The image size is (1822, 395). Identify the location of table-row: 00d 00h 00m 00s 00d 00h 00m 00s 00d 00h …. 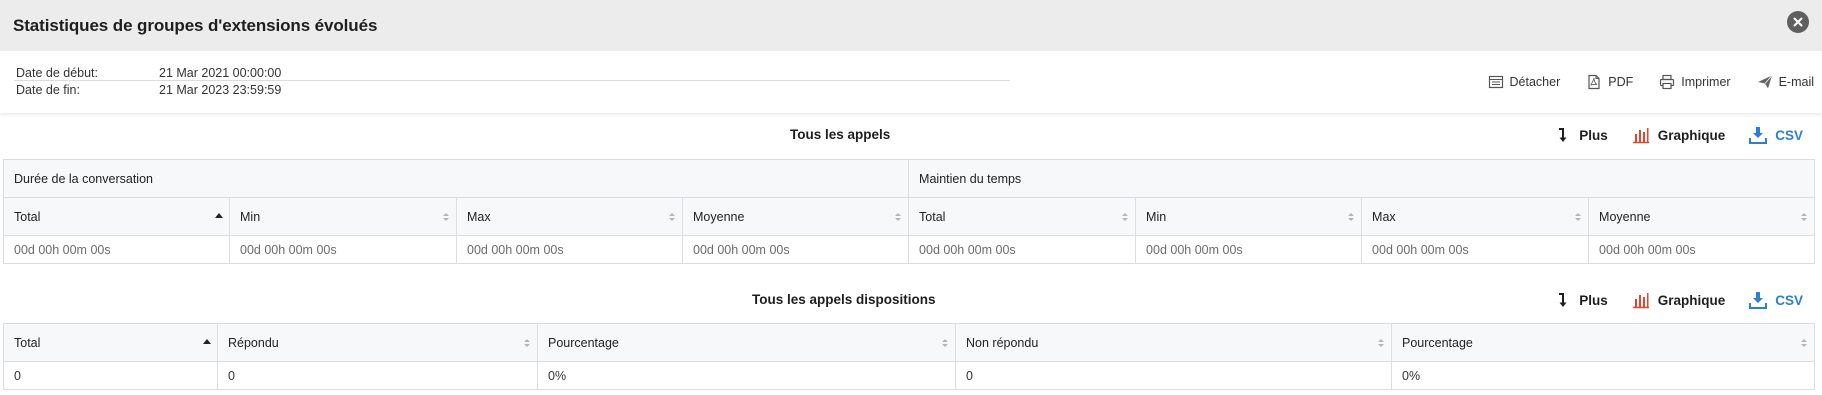
(909, 249).